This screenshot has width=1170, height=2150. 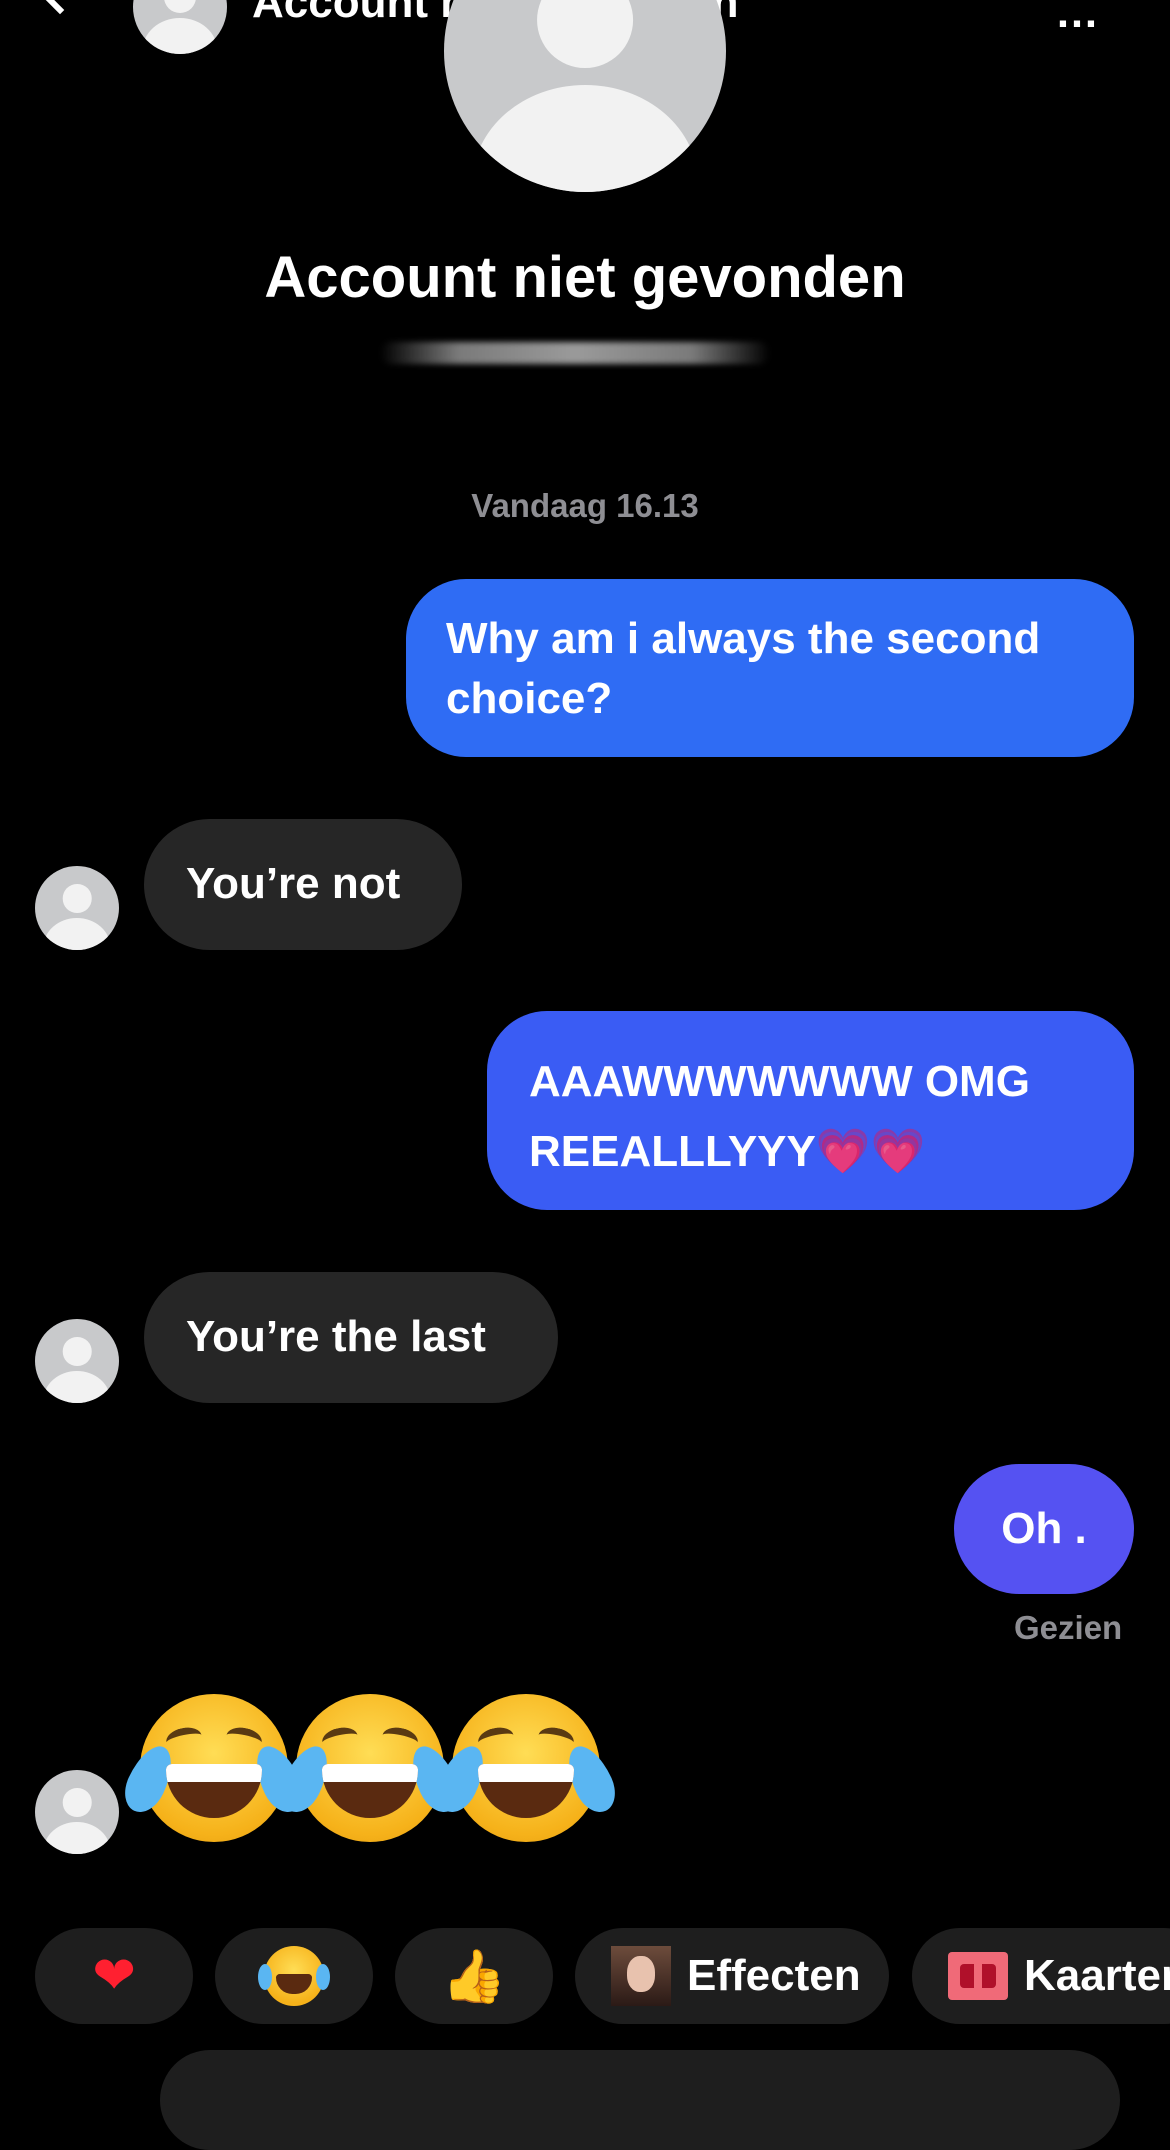 I want to click on effects-label: Effecten, so click(x=774, y=1975).